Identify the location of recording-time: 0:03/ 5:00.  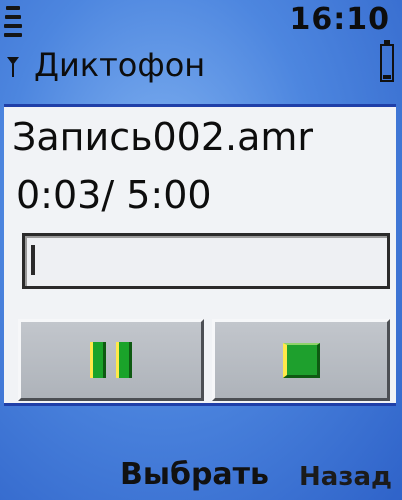
(114, 195).